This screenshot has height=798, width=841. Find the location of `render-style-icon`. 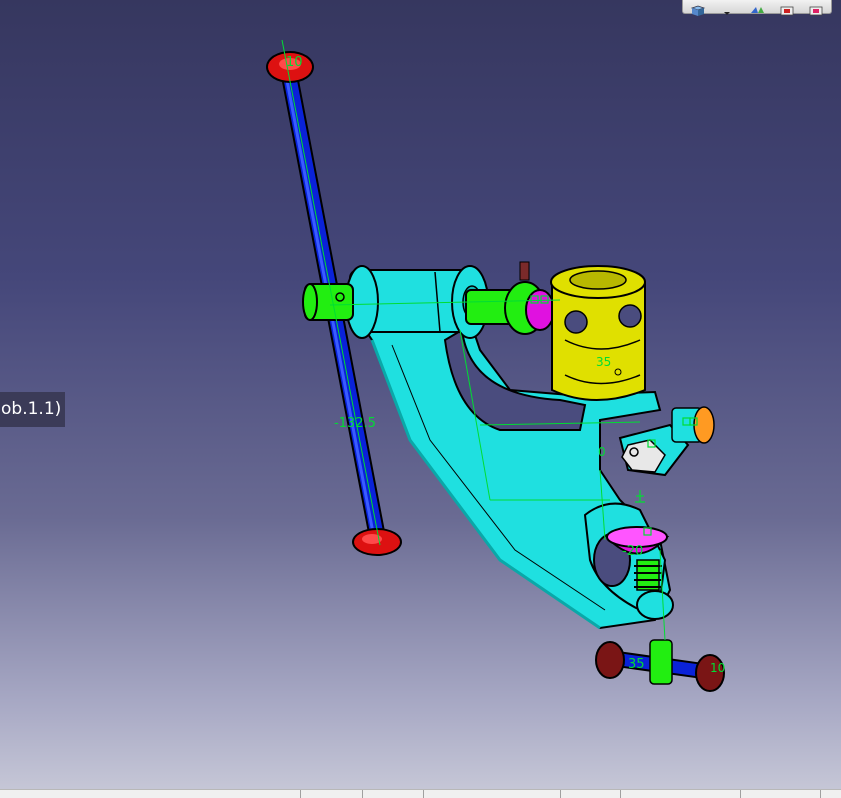

render-style-icon is located at coordinates (757, 7).